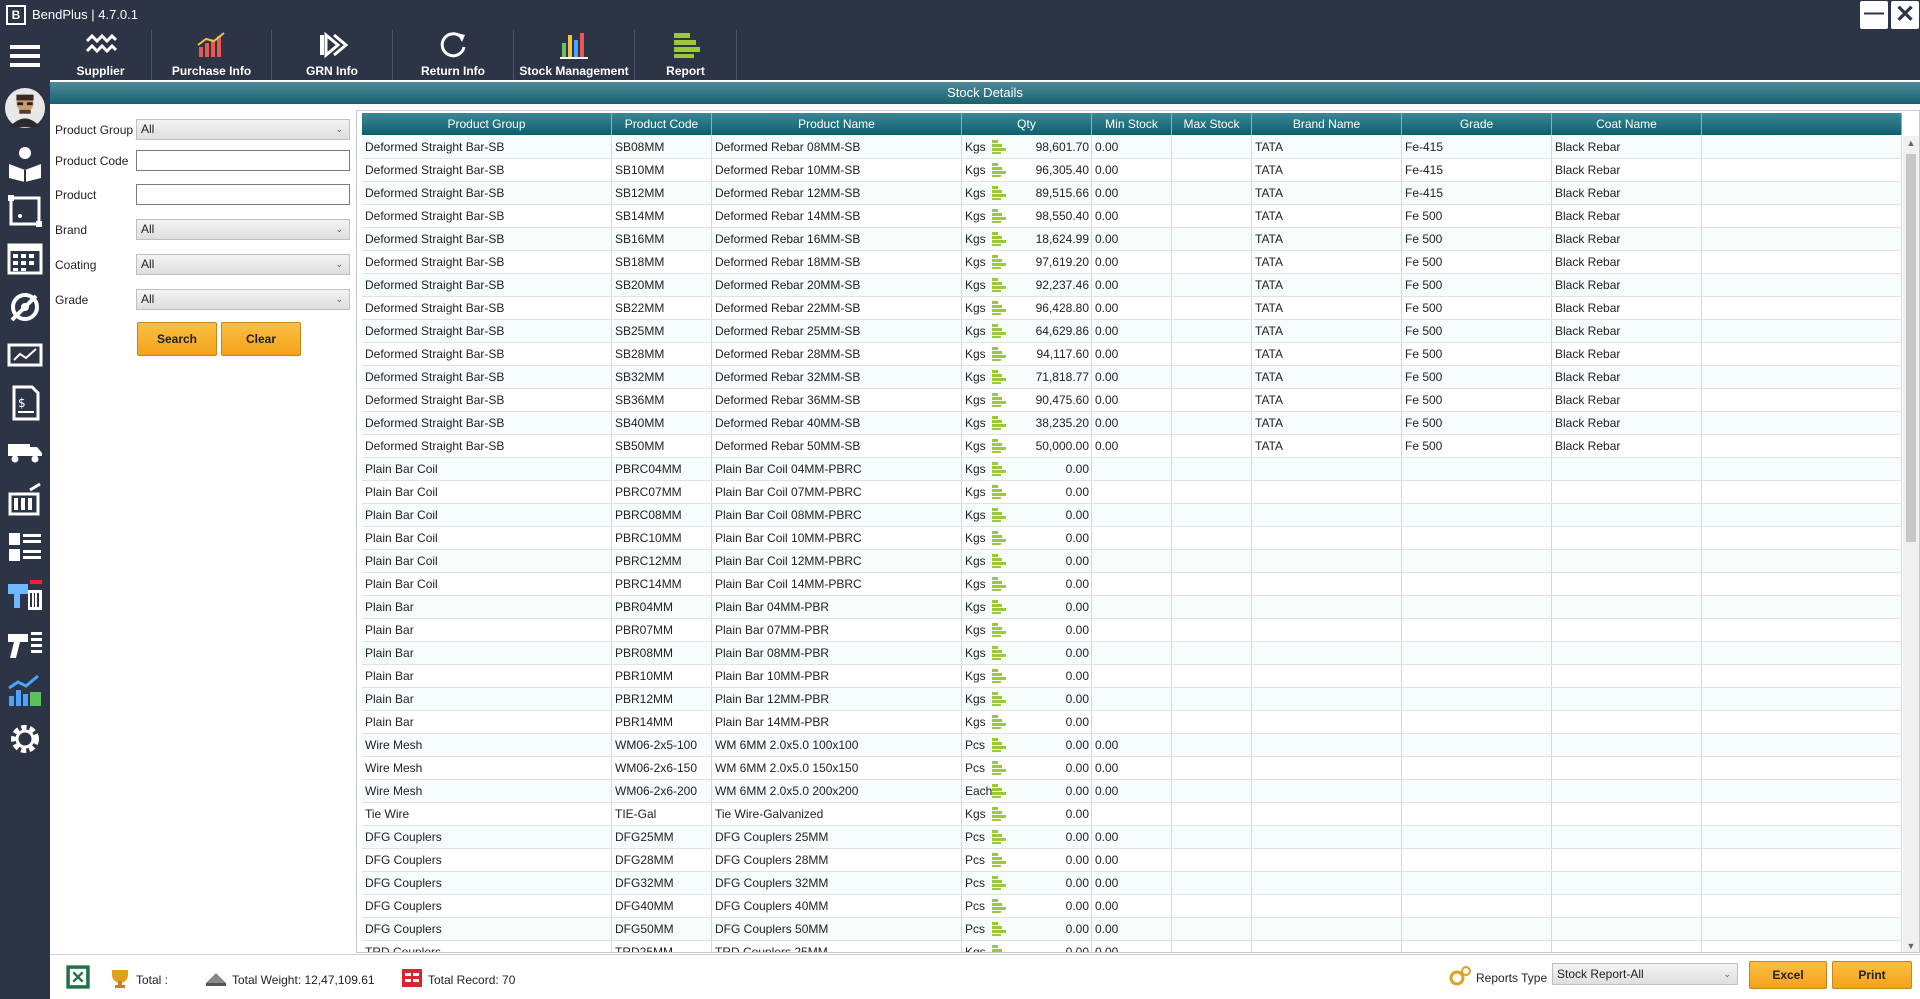 The image size is (1920, 999). Describe the element at coordinates (1027, 860) in the screenshot. I see `qty-cell: Pcs 0.00` at that location.